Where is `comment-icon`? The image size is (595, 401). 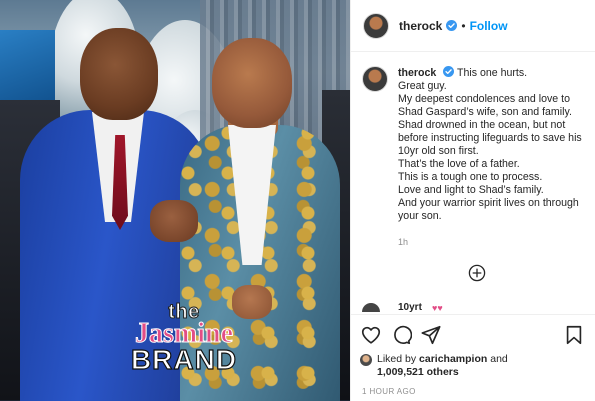
comment-icon is located at coordinates (401, 335).